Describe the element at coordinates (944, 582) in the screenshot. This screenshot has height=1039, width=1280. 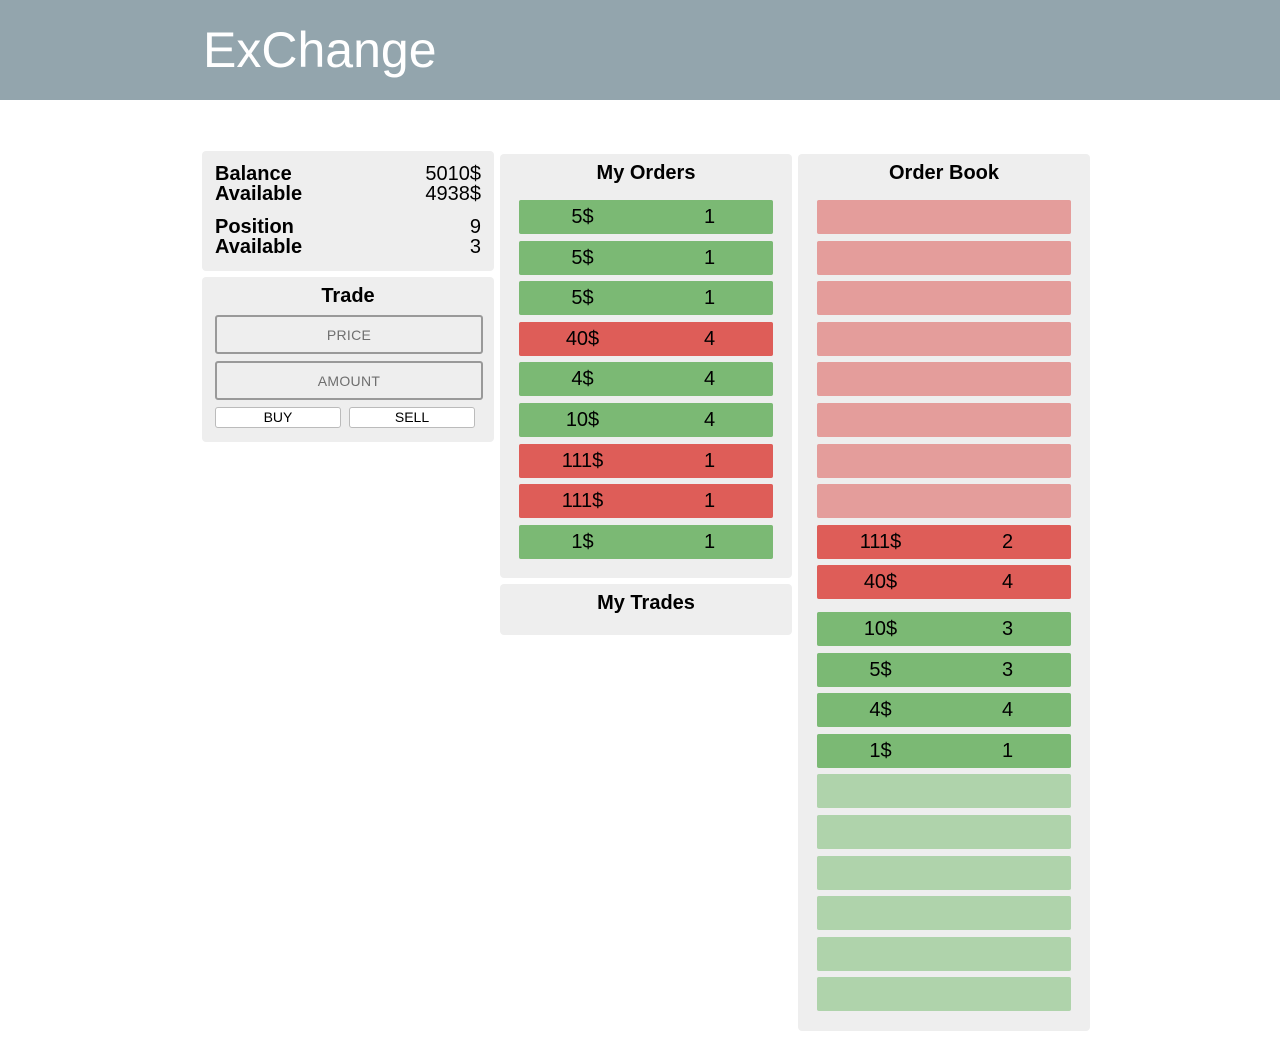
I see `order-book-ask-row: 40$ 4` at that location.